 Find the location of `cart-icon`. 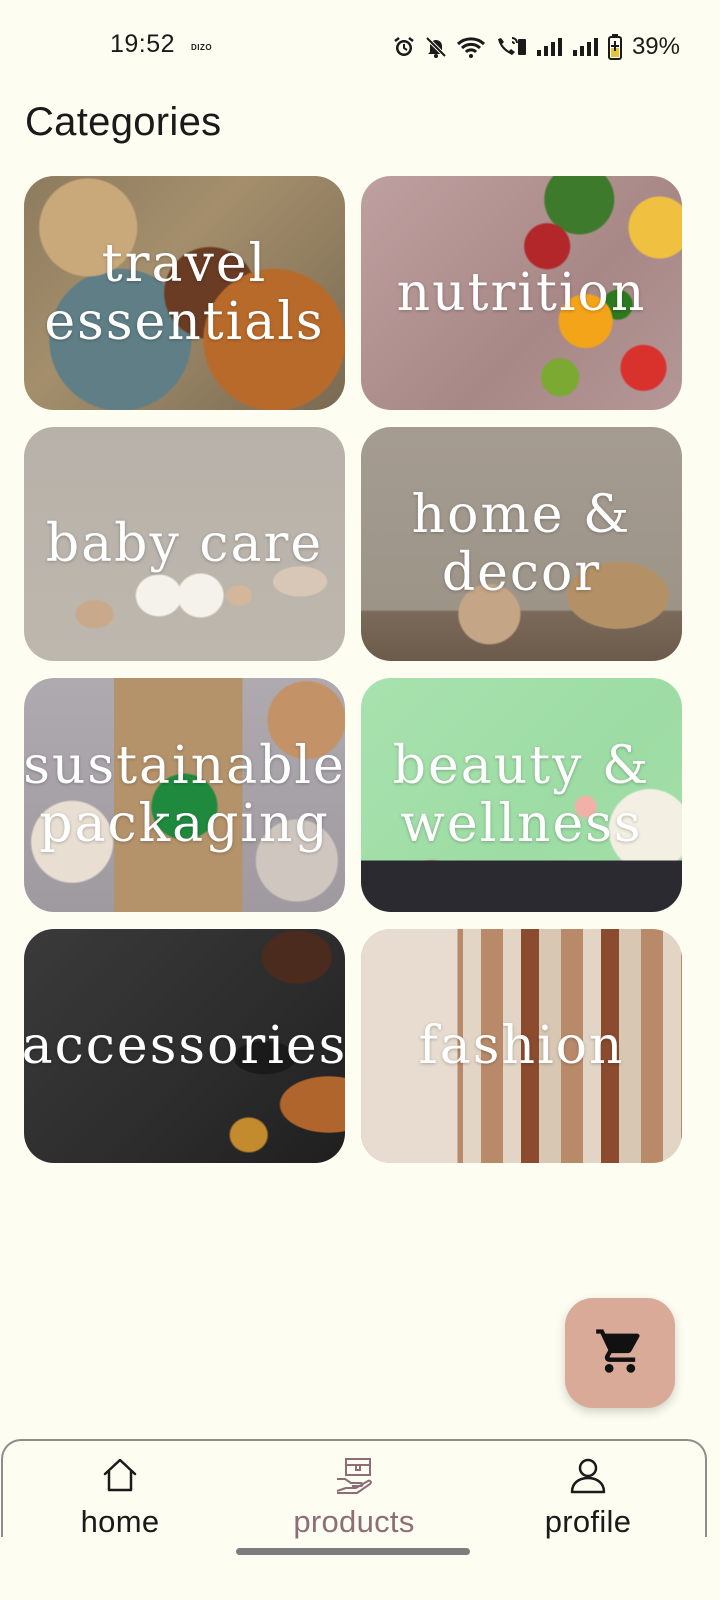

cart-icon is located at coordinates (620, 1353).